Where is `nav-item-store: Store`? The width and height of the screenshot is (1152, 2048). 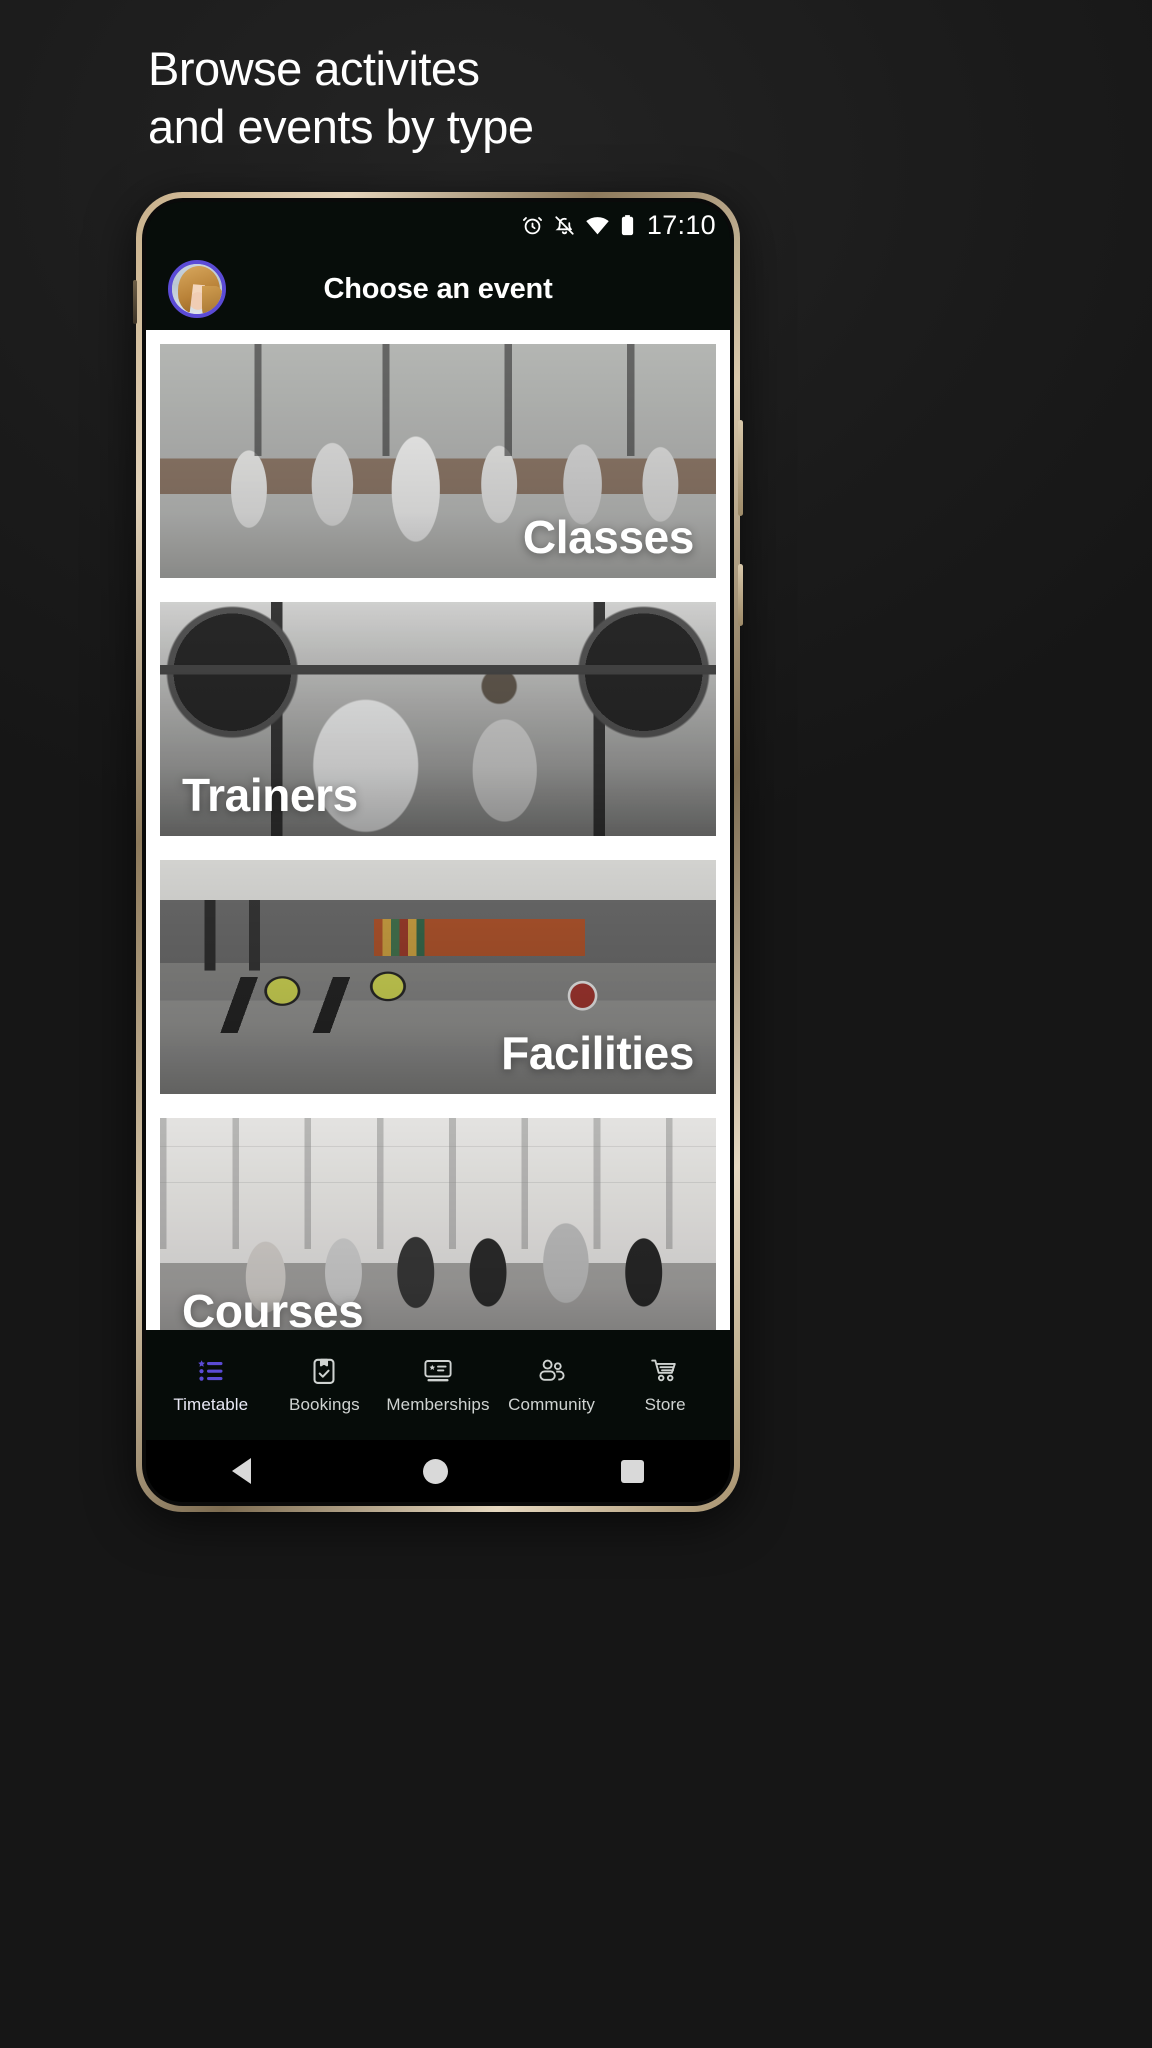 nav-item-store: Store is located at coordinates (665, 1385).